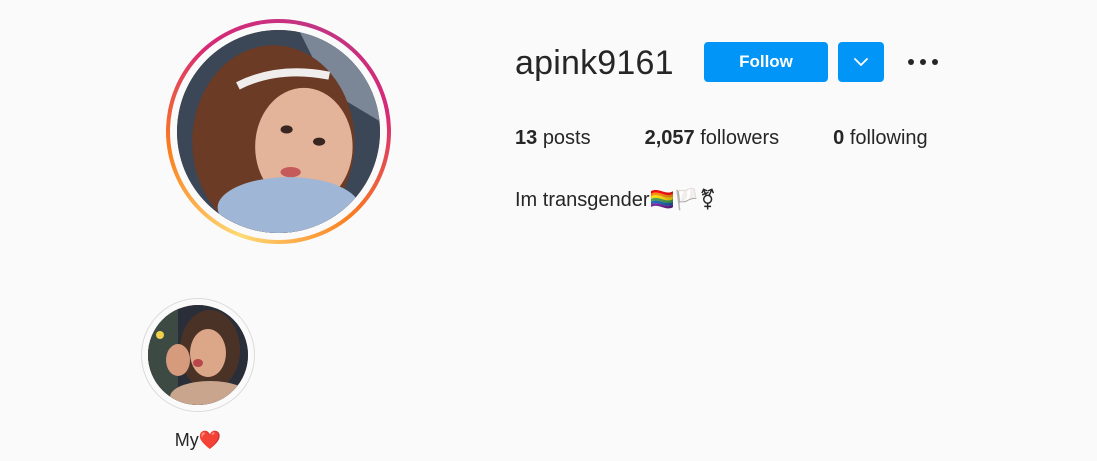 This screenshot has width=1097, height=461. Describe the element at coordinates (526, 138) in the screenshot. I see `posts-count: 13` at that location.